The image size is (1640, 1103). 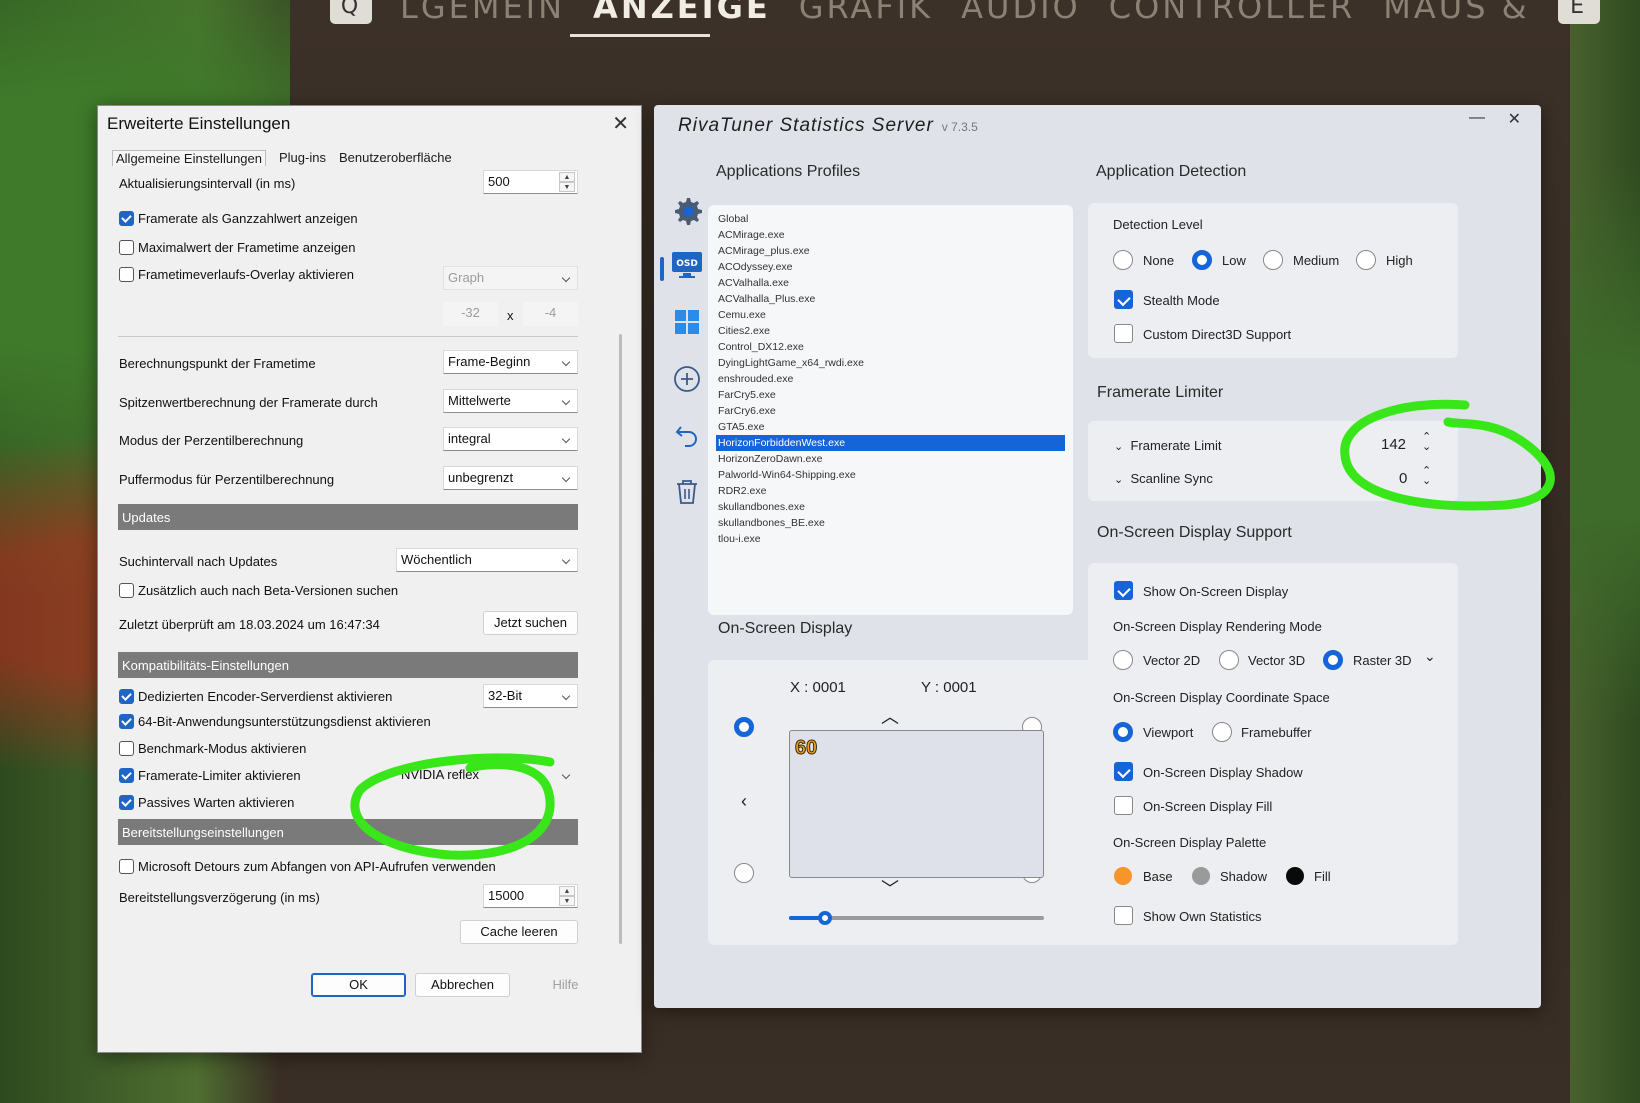 I want to click on tab-general-settings: Allgemeine Einstellungen, so click(x=189, y=158).